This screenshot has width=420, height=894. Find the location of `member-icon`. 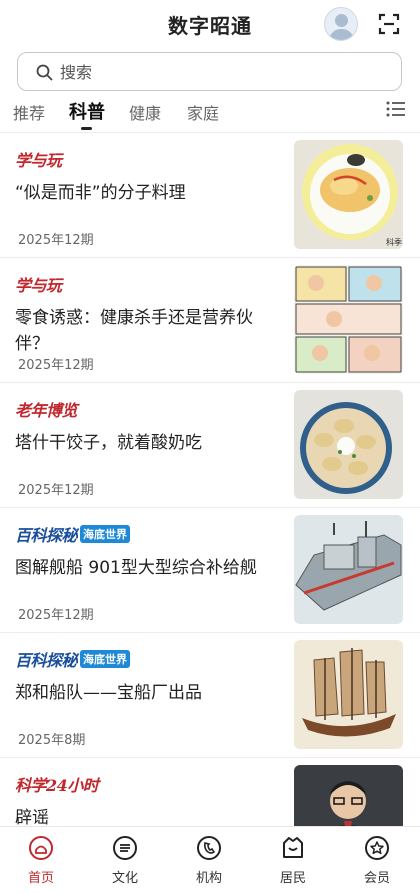

member-icon is located at coordinates (377, 848).